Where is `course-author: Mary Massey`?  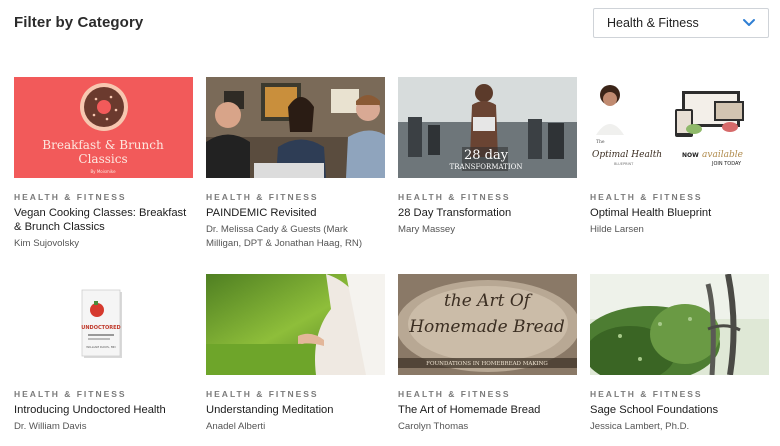
course-author: Mary Massey is located at coordinates (427, 229).